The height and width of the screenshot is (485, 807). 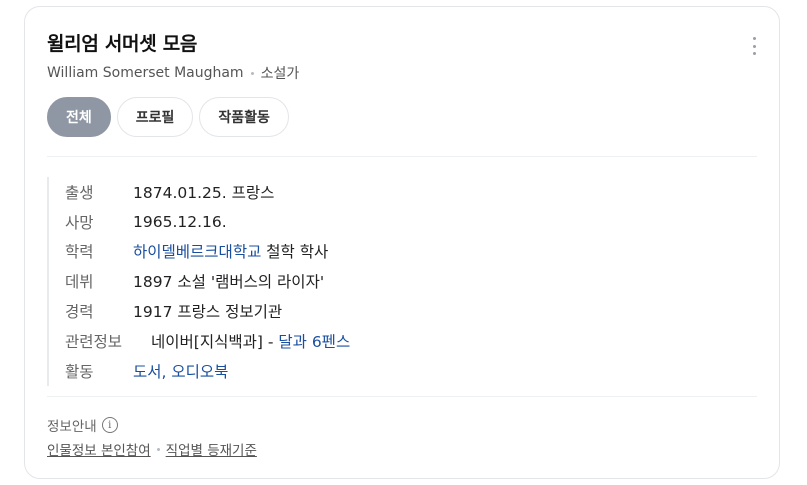 What do you see at coordinates (244, 117) in the screenshot?
I see `tab-works: 작품활동` at bounding box center [244, 117].